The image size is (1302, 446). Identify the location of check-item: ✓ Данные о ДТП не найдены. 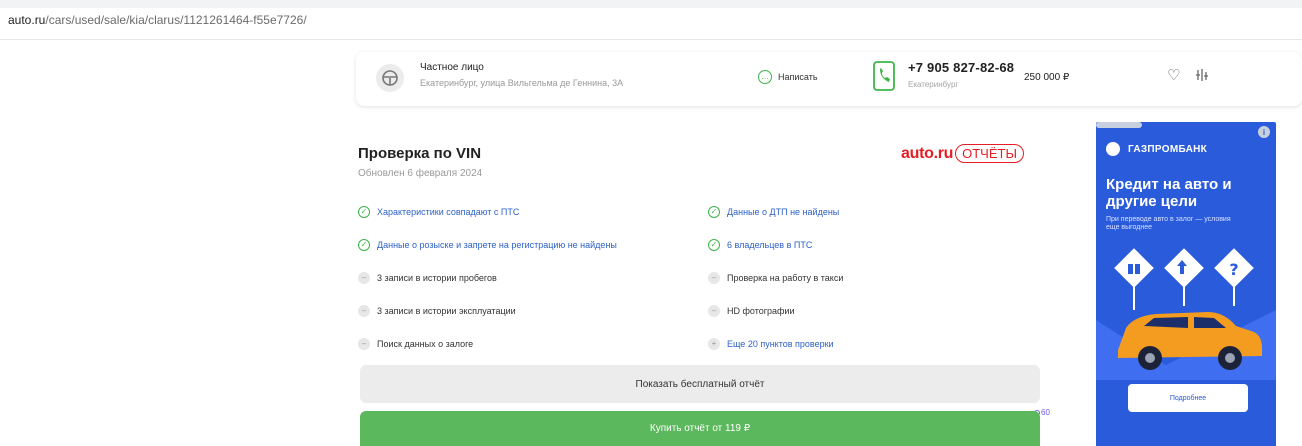
(773, 212).